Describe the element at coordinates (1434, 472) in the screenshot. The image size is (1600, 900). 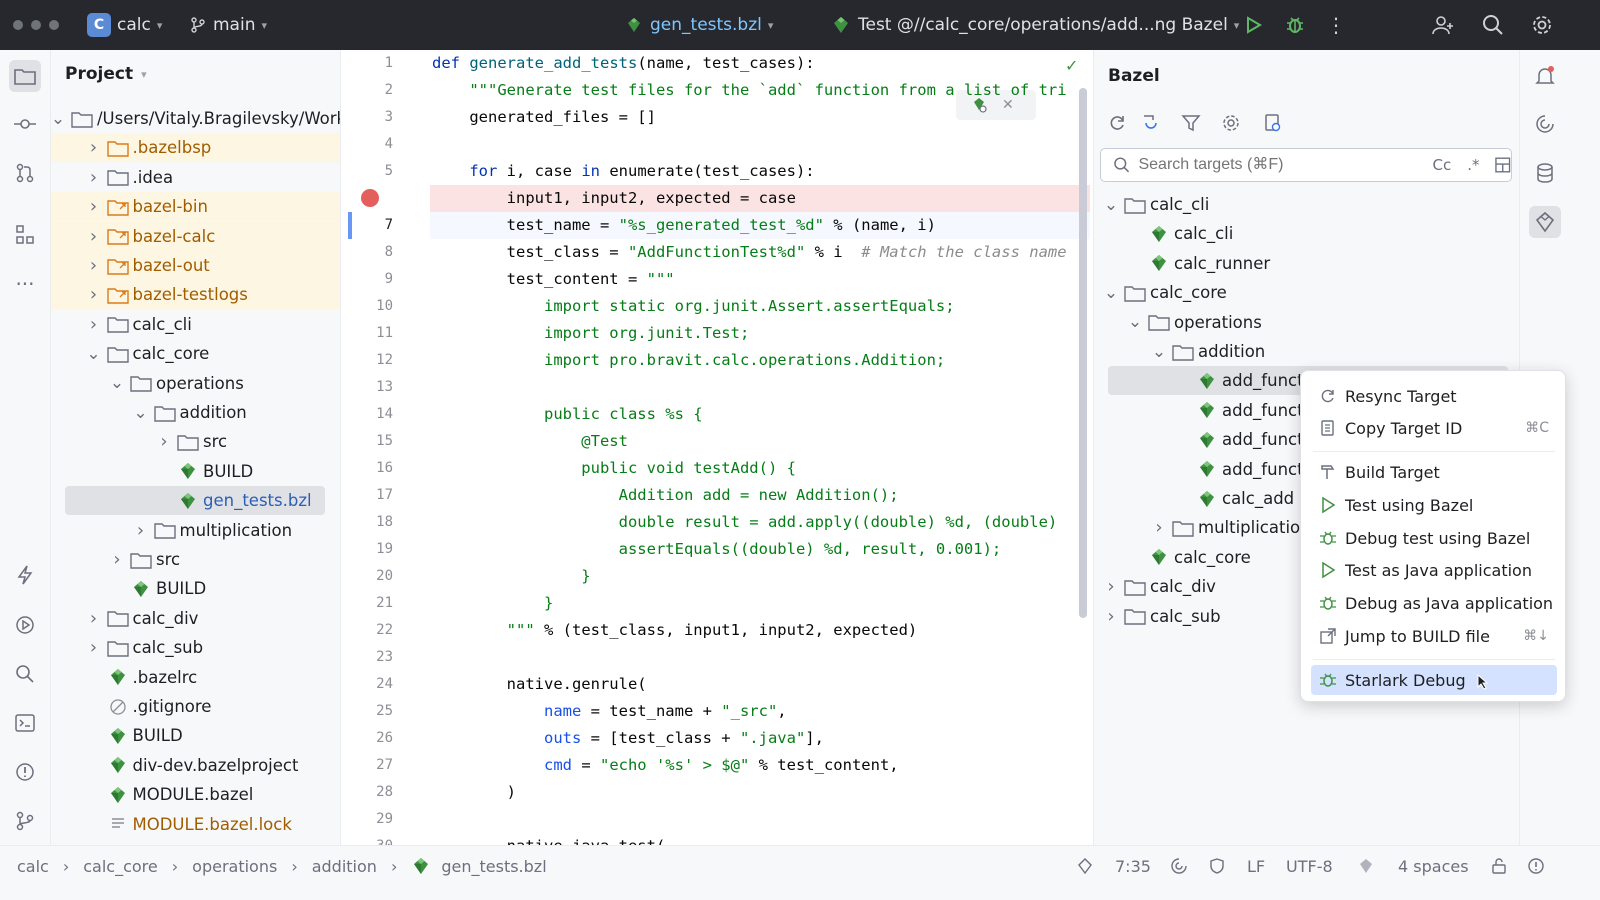
I see `menu-item-build-target: Build Target` at that location.